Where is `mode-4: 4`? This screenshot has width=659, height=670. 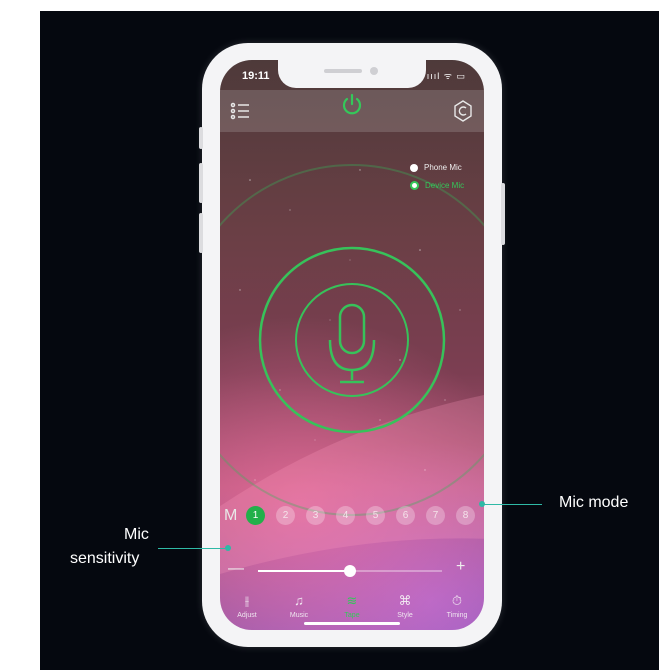
mode-4: 4 is located at coordinates (345, 515).